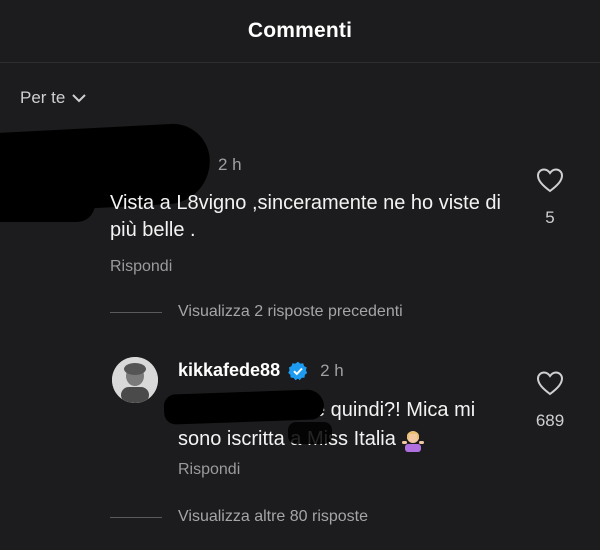 The height and width of the screenshot is (550, 600). What do you see at coordinates (273, 516) in the screenshot?
I see `view-more-replies-label: Visualizza altre 80 risposte` at bounding box center [273, 516].